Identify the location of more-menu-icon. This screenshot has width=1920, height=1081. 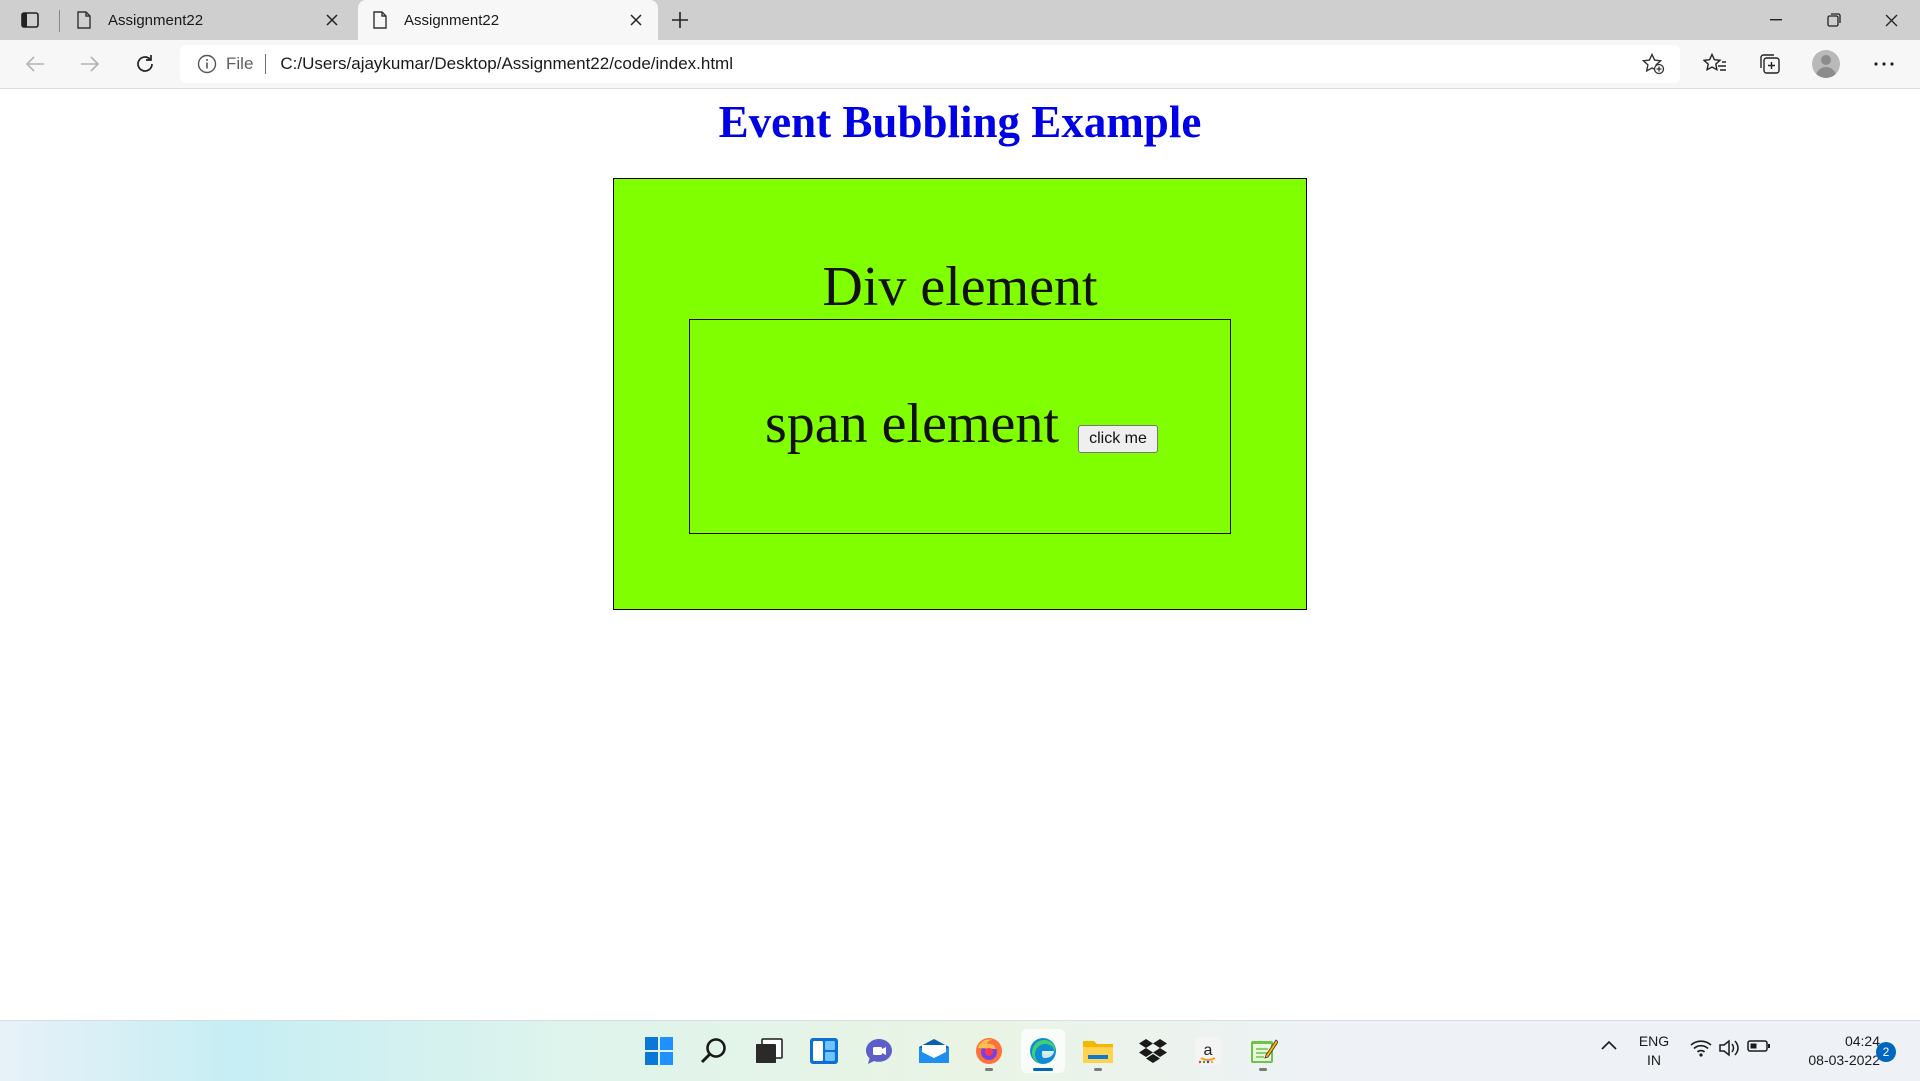
(1884, 64).